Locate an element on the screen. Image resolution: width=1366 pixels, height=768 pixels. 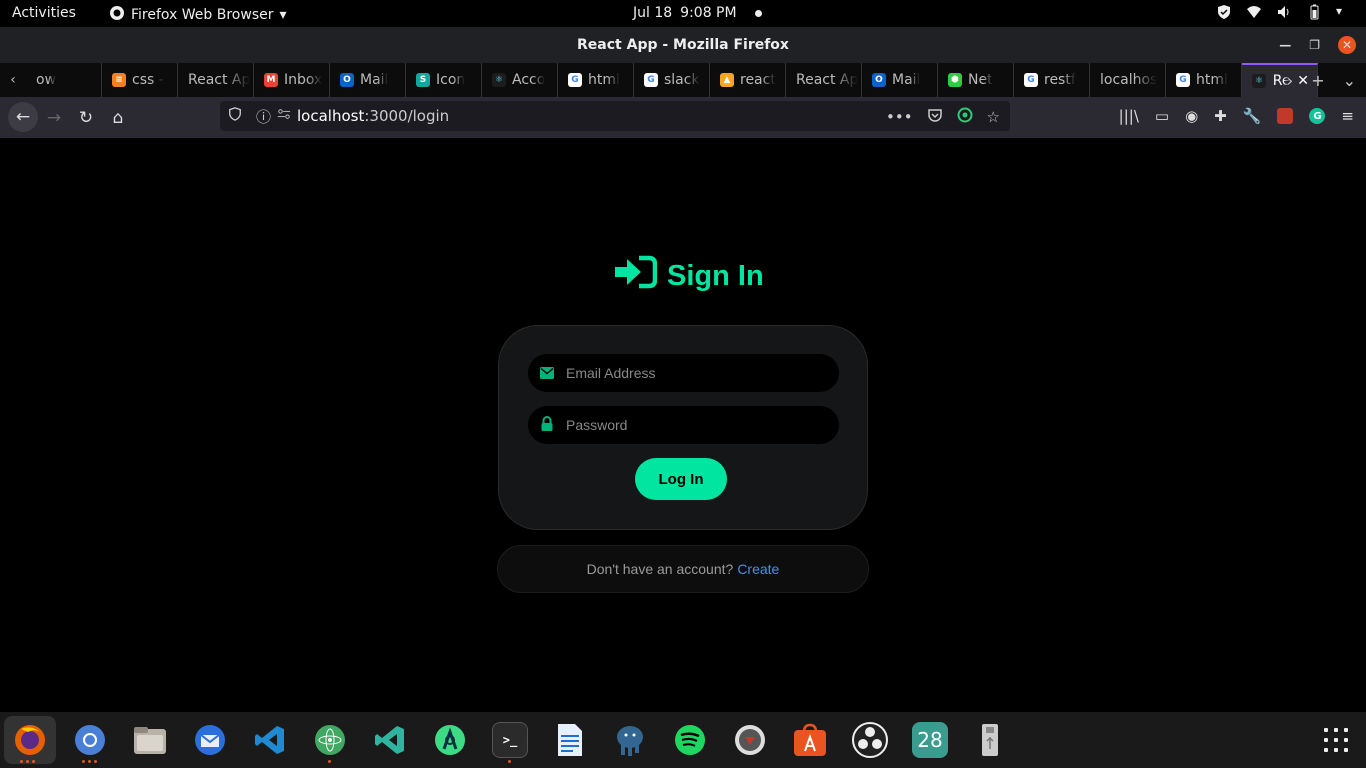
forward-button: → is located at coordinates (54, 118).